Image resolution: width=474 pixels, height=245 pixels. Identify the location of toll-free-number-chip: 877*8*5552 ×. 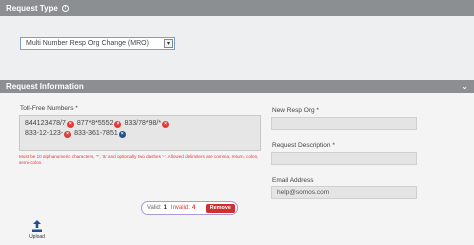
(99, 124).